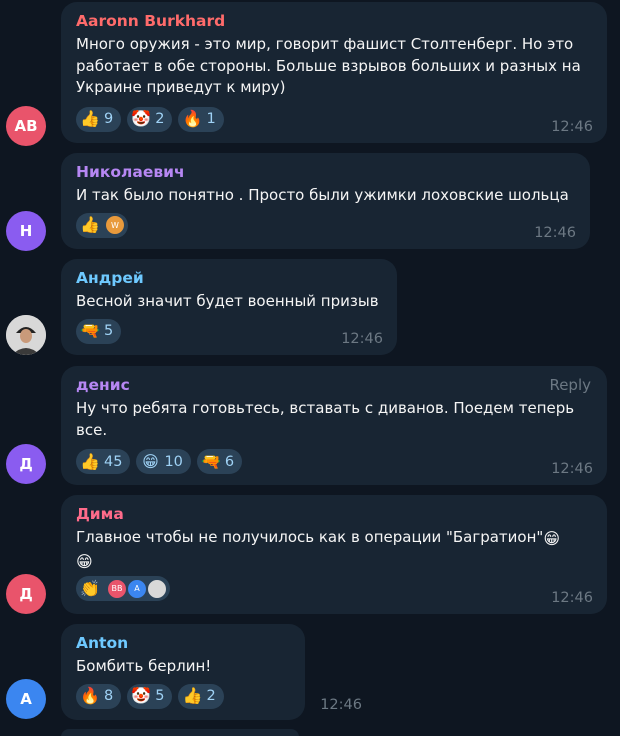 The image size is (620, 736). Describe the element at coordinates (90, 588) in the screenshot. I see `clapping-hands-icon: 👏` at that location.